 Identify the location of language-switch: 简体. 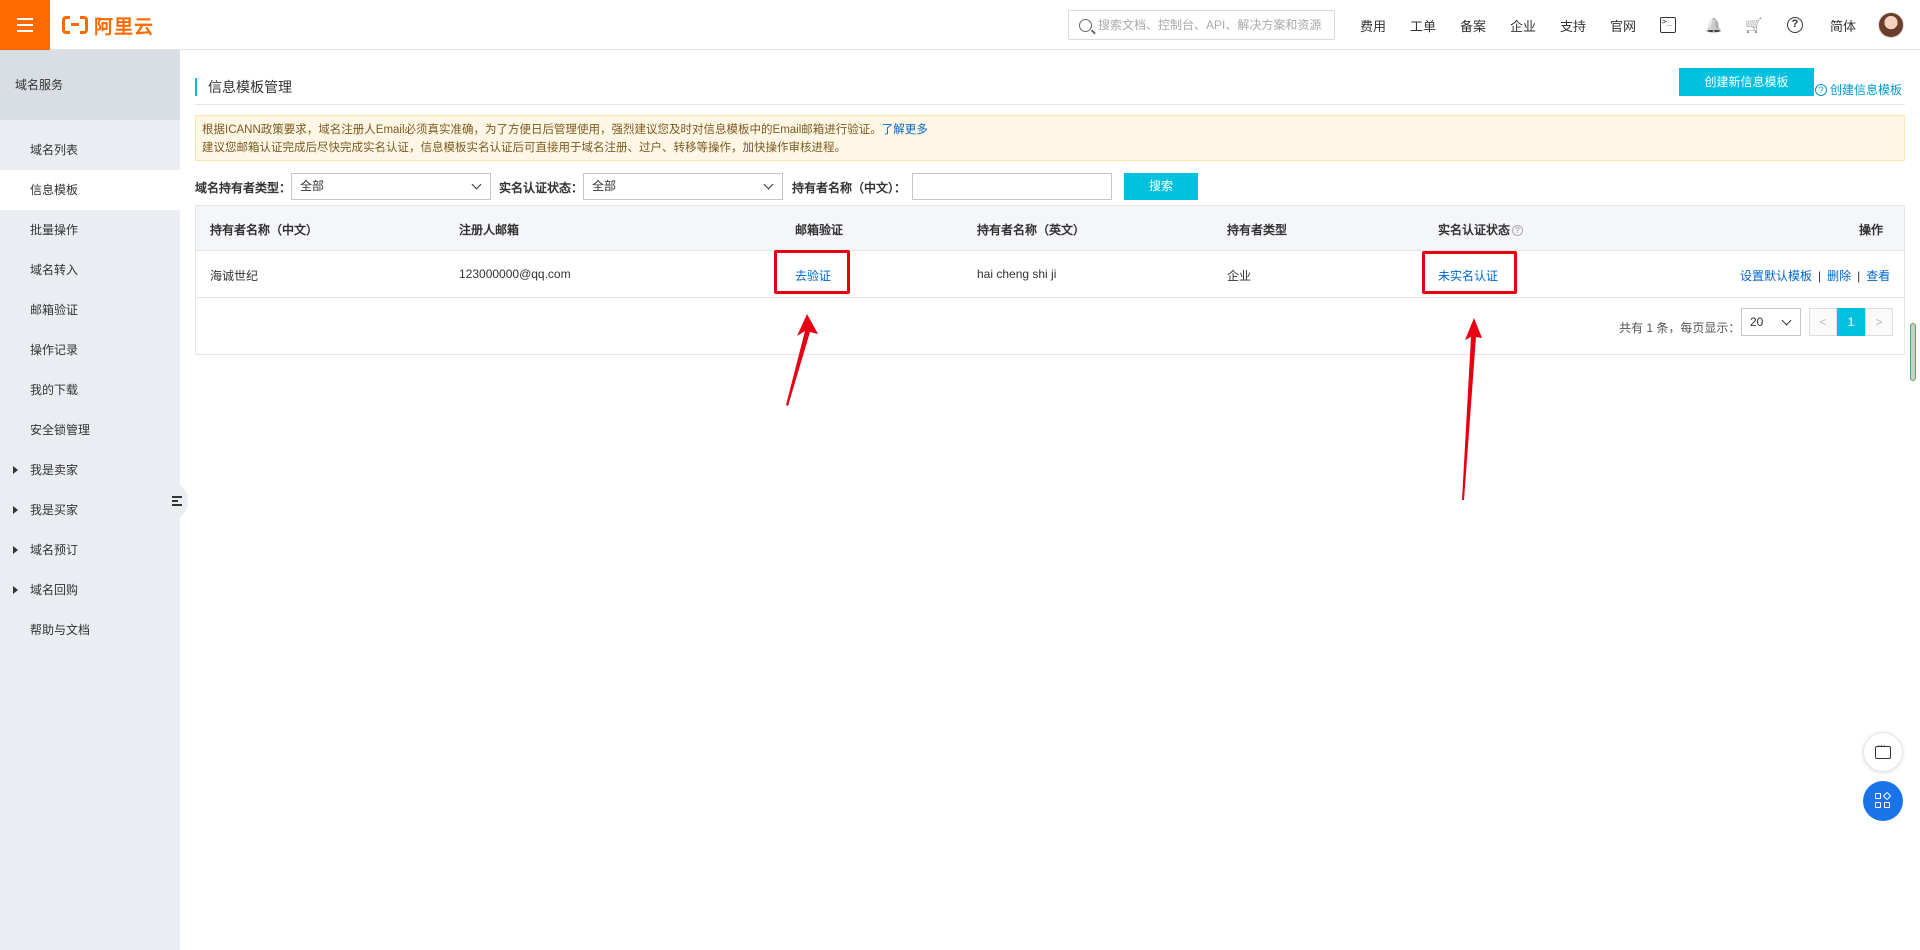
(1843, 25).